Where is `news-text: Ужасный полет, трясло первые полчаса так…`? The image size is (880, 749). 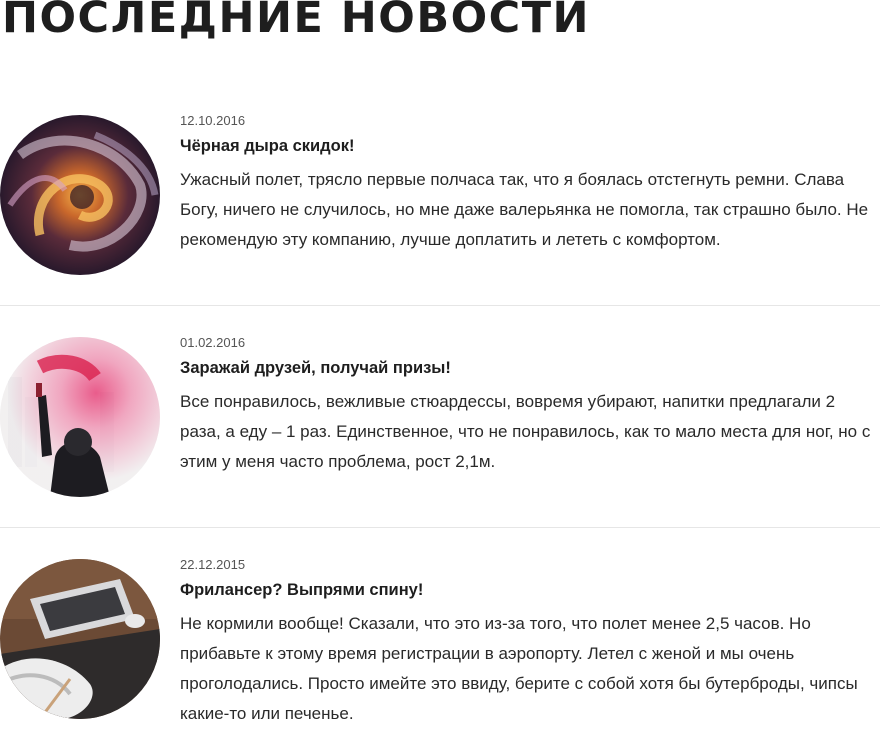 news-text: Ужасный полет, трясло первые полчаса так… is located at coordinates (524, 209).